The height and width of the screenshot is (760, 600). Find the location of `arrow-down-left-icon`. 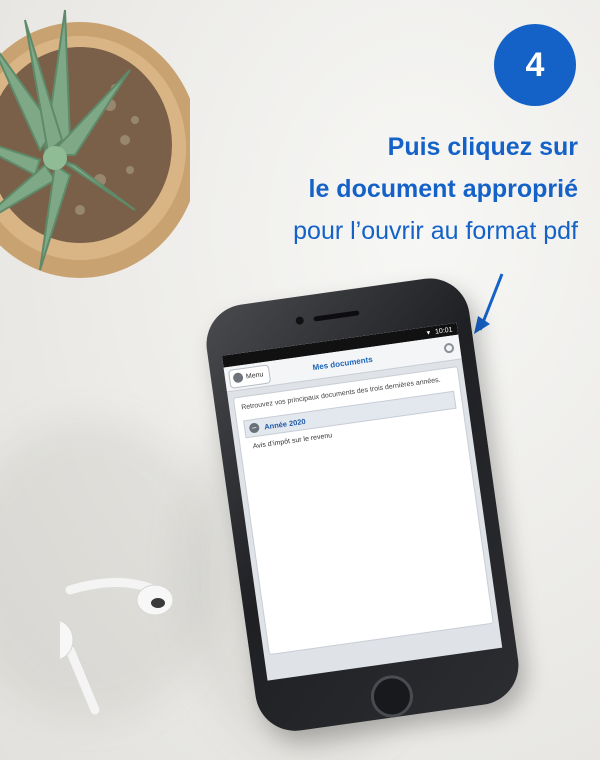

arrow-down-left-icon is located at coordinates (489, 303).